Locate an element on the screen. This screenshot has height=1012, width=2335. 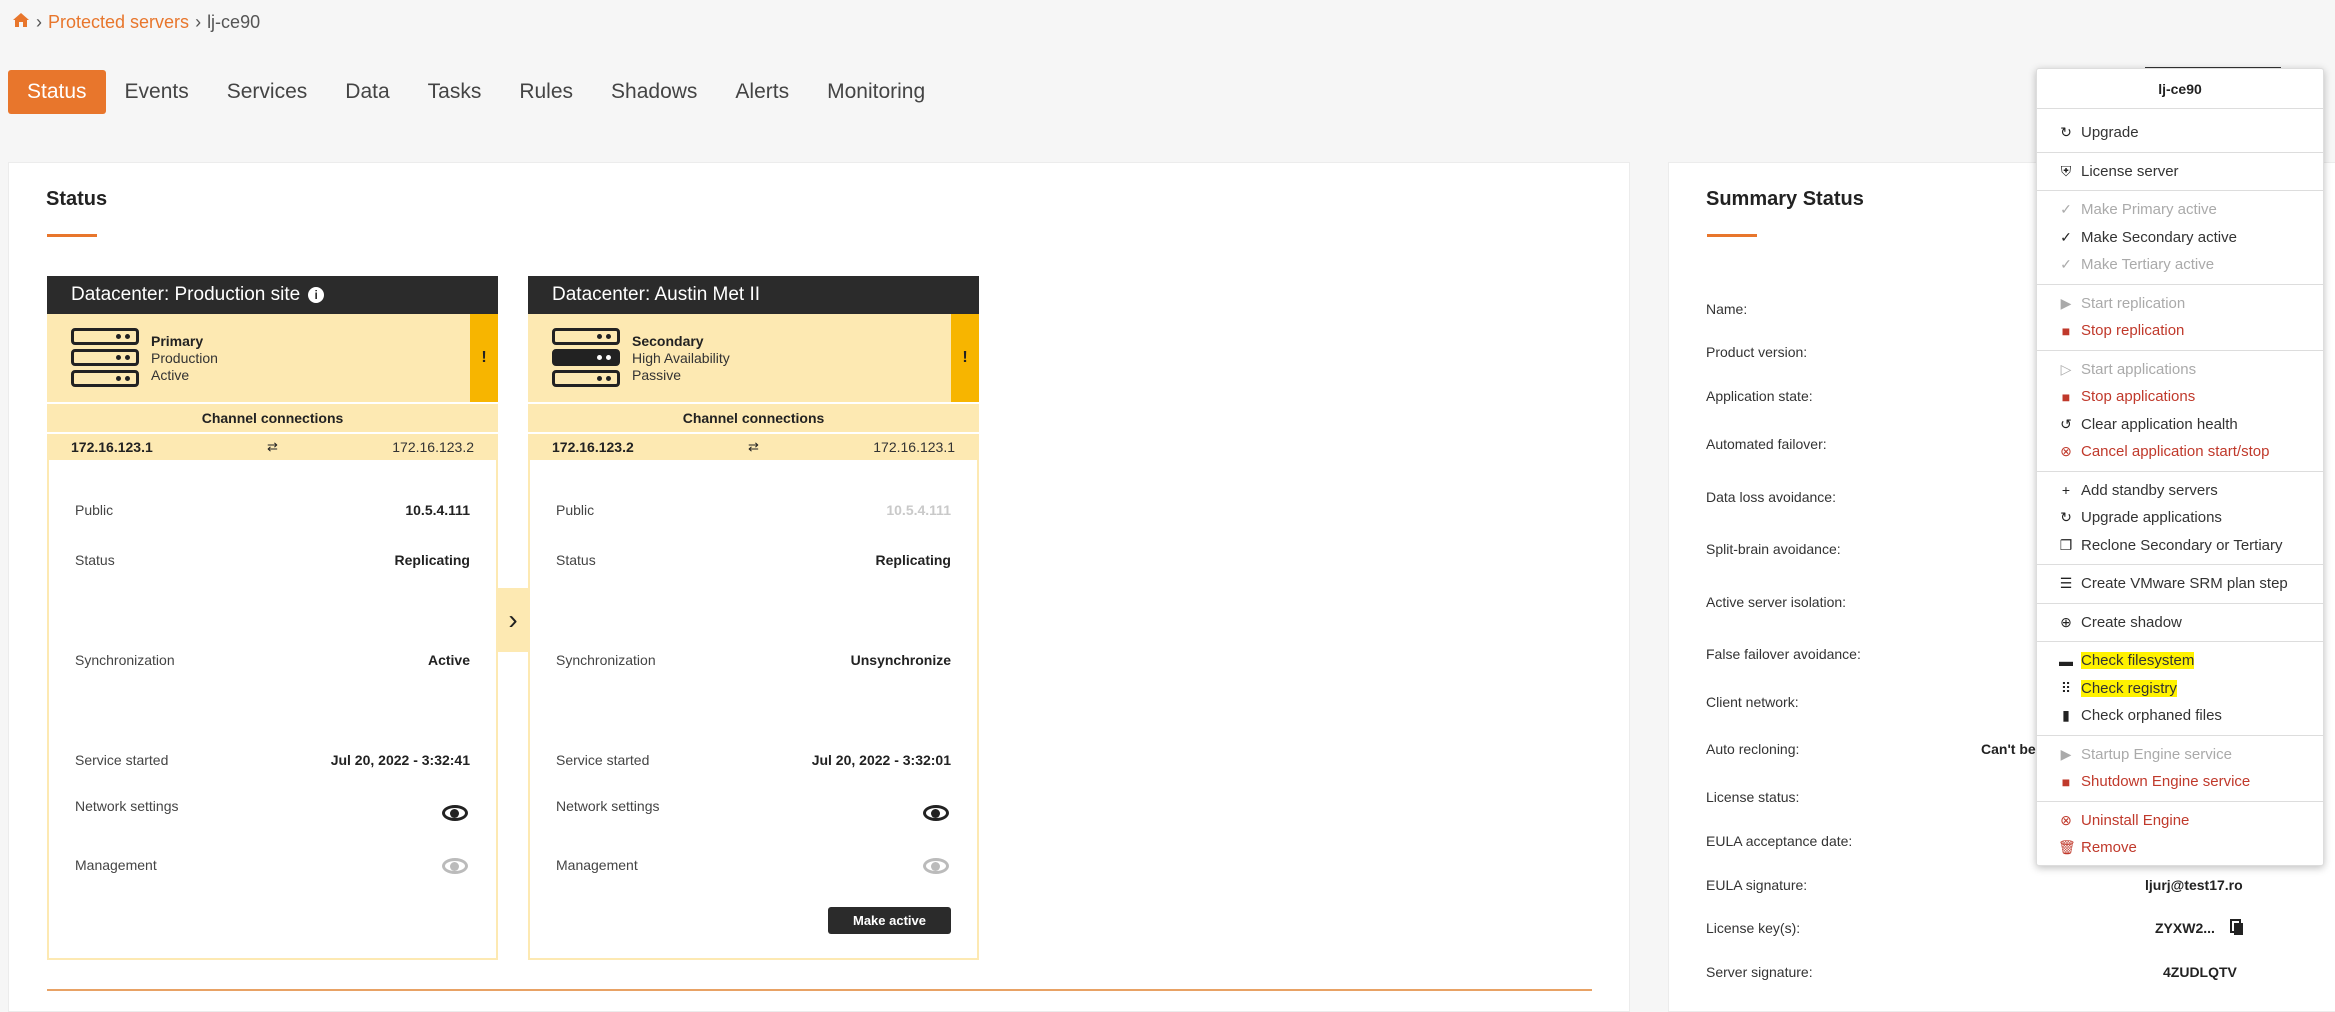
menu-item-create-vmware-srm-plan-step: ☰ Create VMware SRM plan step is located at coordinates (2180, 584).